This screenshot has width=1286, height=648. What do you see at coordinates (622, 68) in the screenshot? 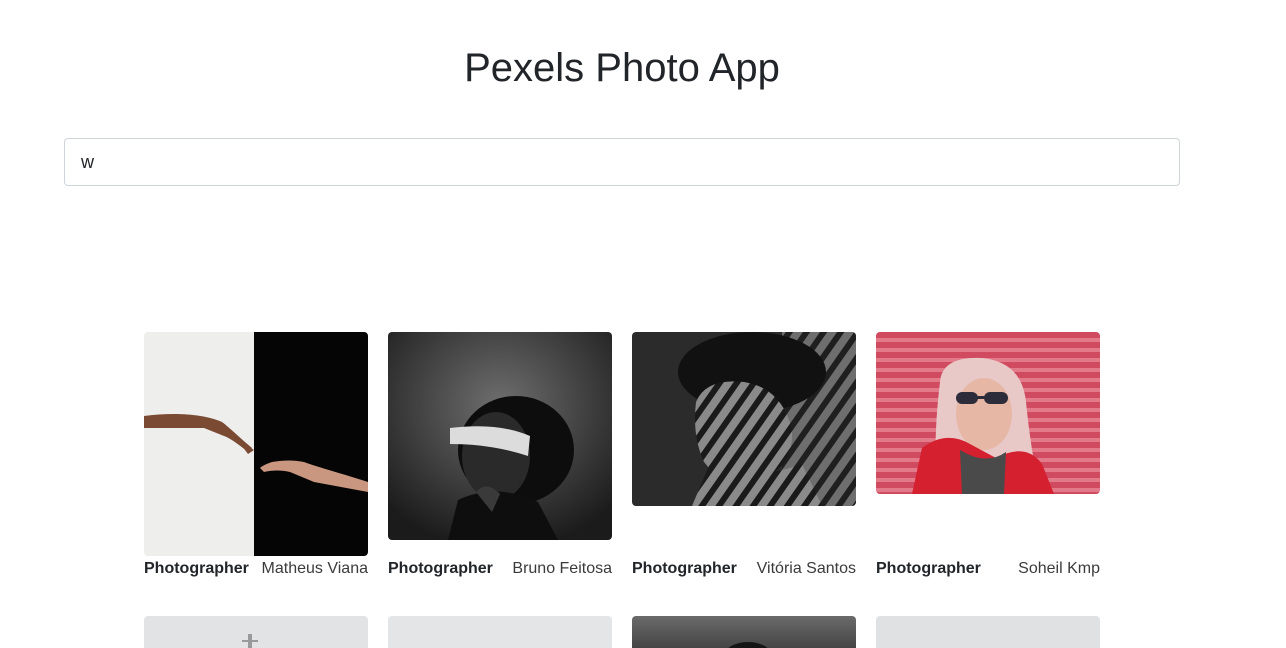
I see `page-title: Pexels Photo App` at bounding box center [622, 68].